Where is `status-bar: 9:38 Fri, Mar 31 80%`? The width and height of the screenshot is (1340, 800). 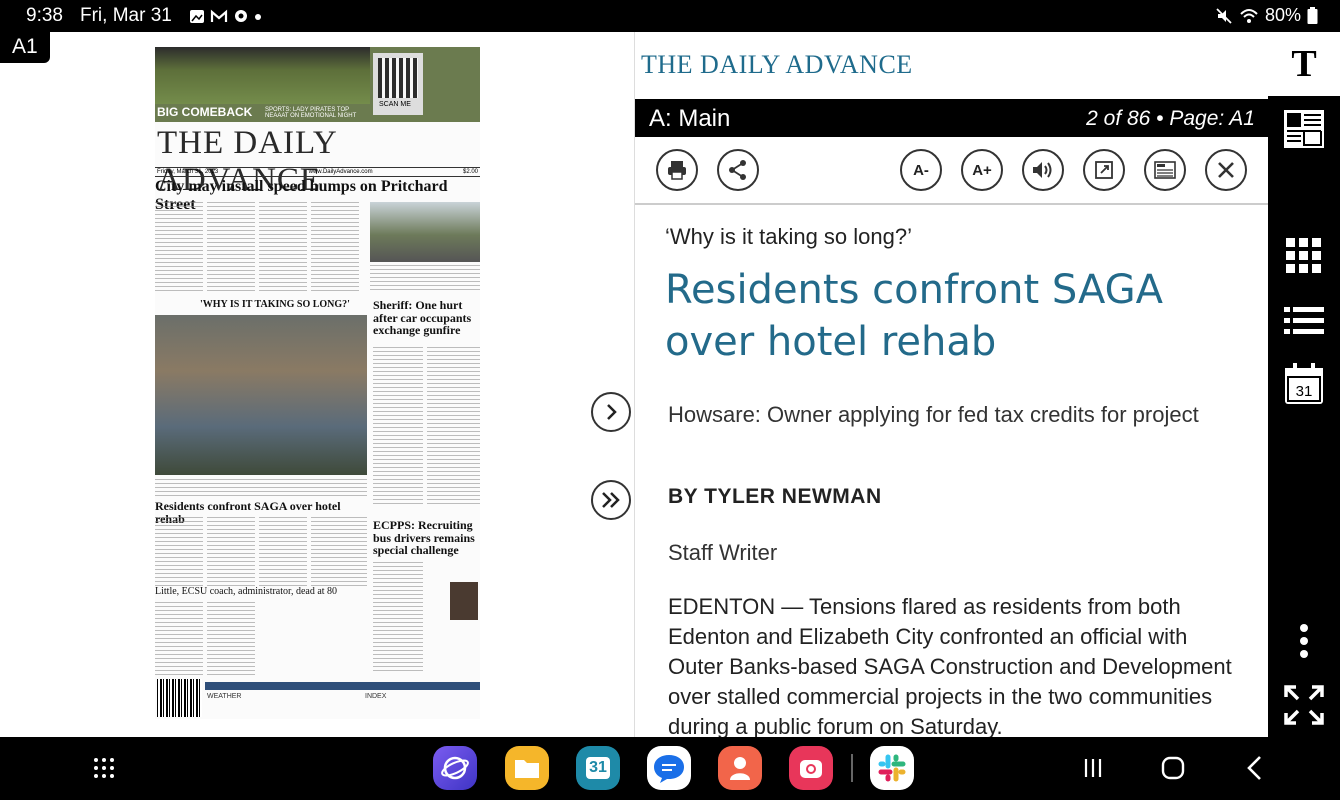
status-bar: 9:38 Fri, Mar 31 80% is located at coordinates (670, 16).